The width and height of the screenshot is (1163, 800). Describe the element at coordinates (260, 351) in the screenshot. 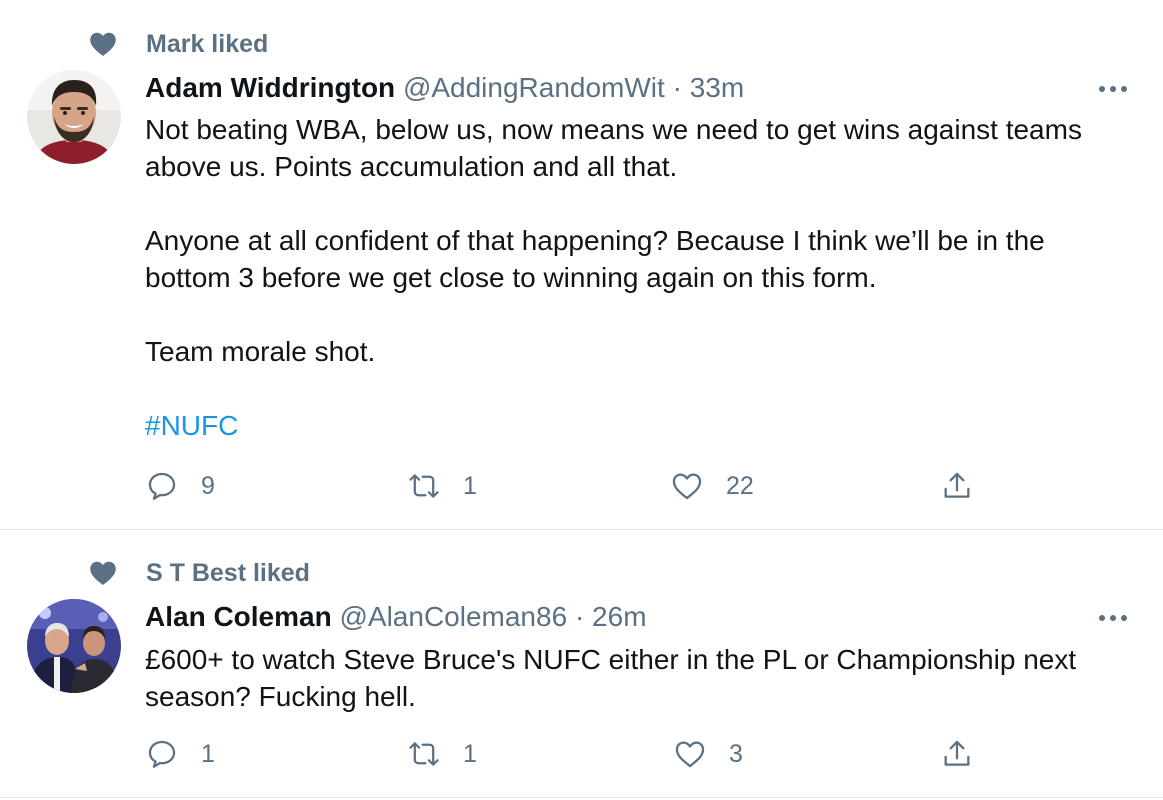

I see `tweet-paragraph: Team morale shot.` at that location.